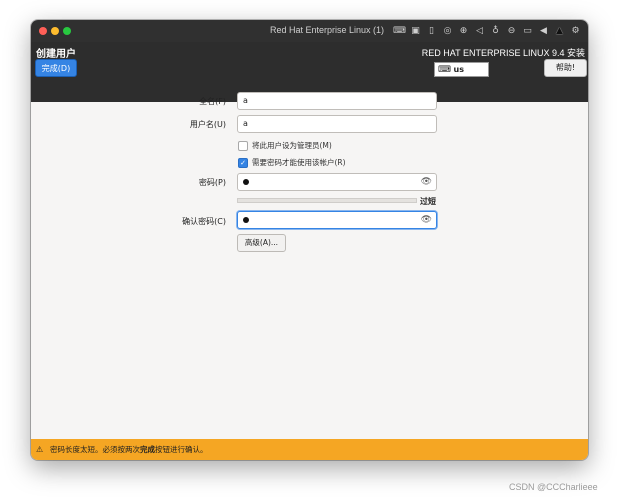 This screenshot has height=500, width=619. I want to click on warning-icon: ▲, so click(559, 31).